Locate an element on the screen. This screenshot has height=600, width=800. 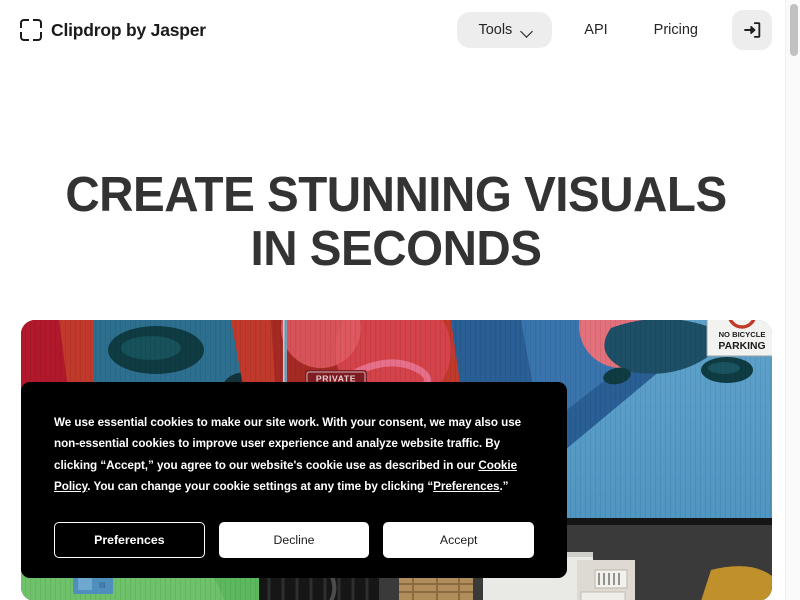
no-bicycle-parking-sign: NO BICYCLE PARKING is located at coordinates (739, 338).